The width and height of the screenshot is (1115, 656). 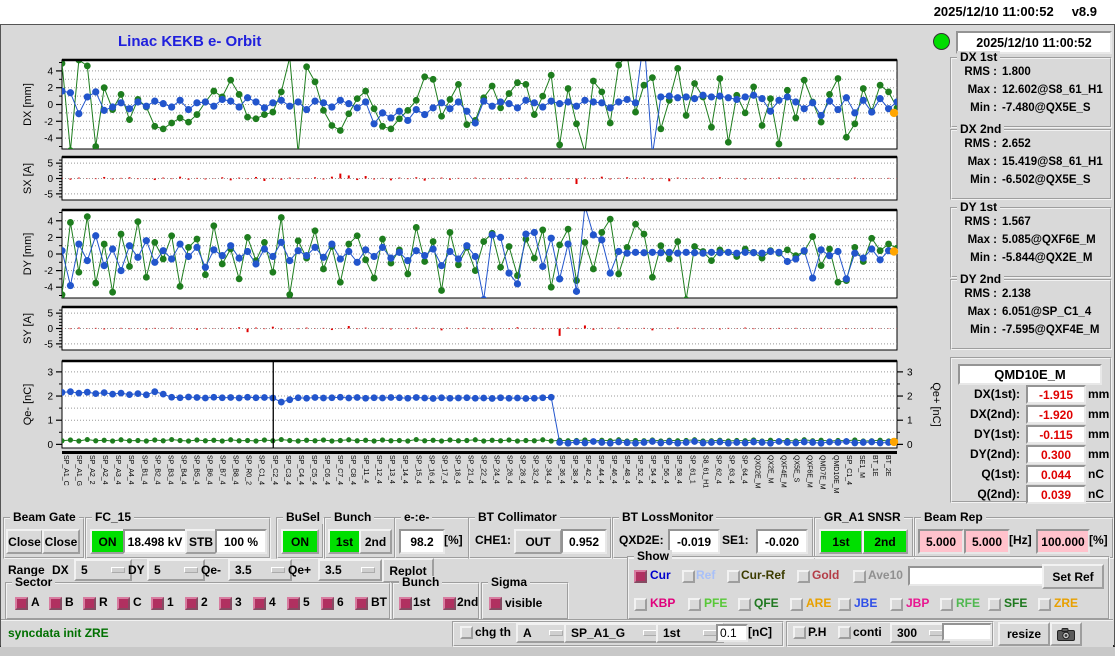 I want to click on monitor-dy1-value: -0.115, so click(x=1056, y=434).